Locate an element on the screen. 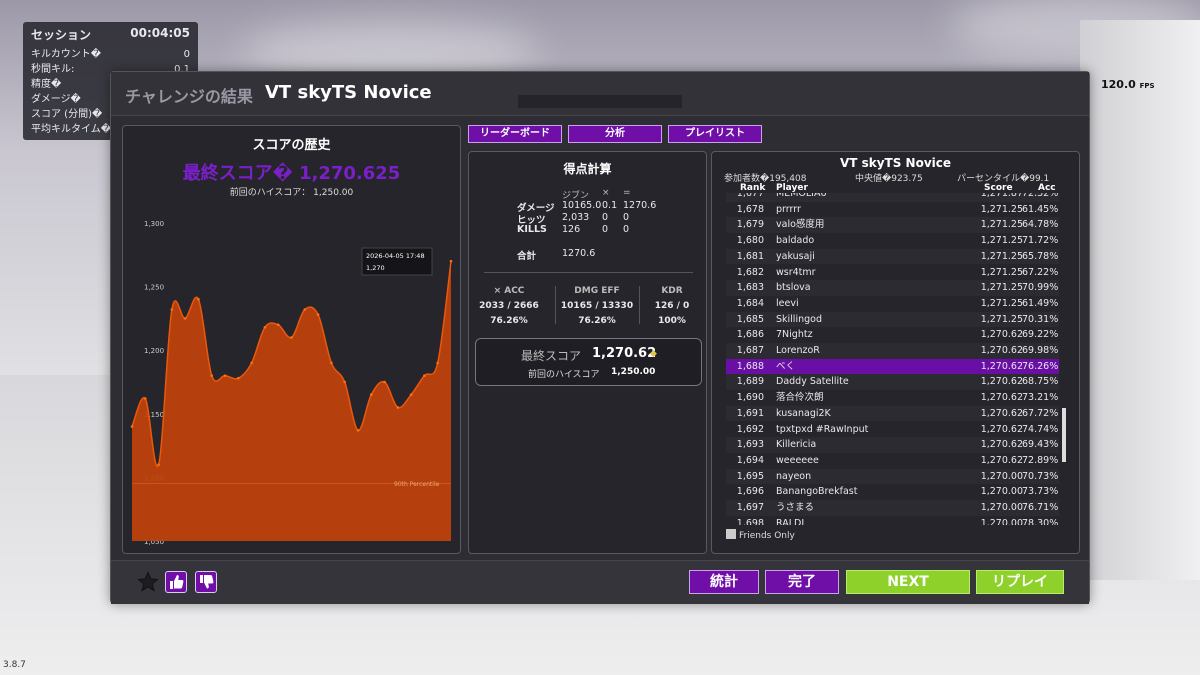 The image size is (1200, 675). leaderboard-row: 1,677 MEMOLIA6 1,271.87 72.32% is located at coordinates (892, 197).